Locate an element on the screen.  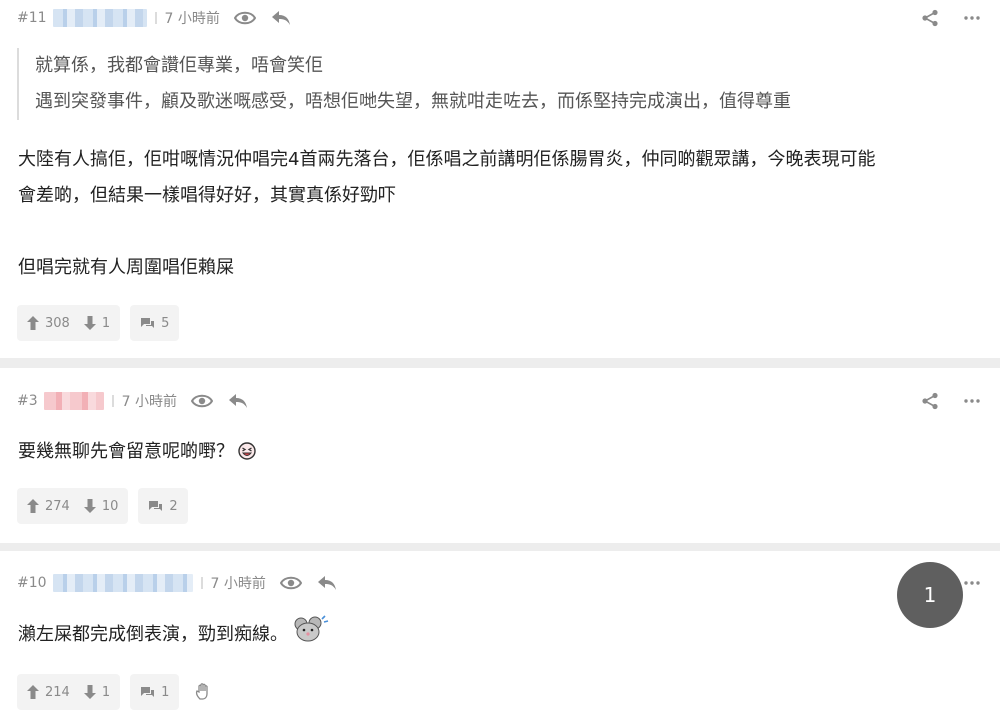
vote-pill: 214 1 is located at coordinates (69, 692).